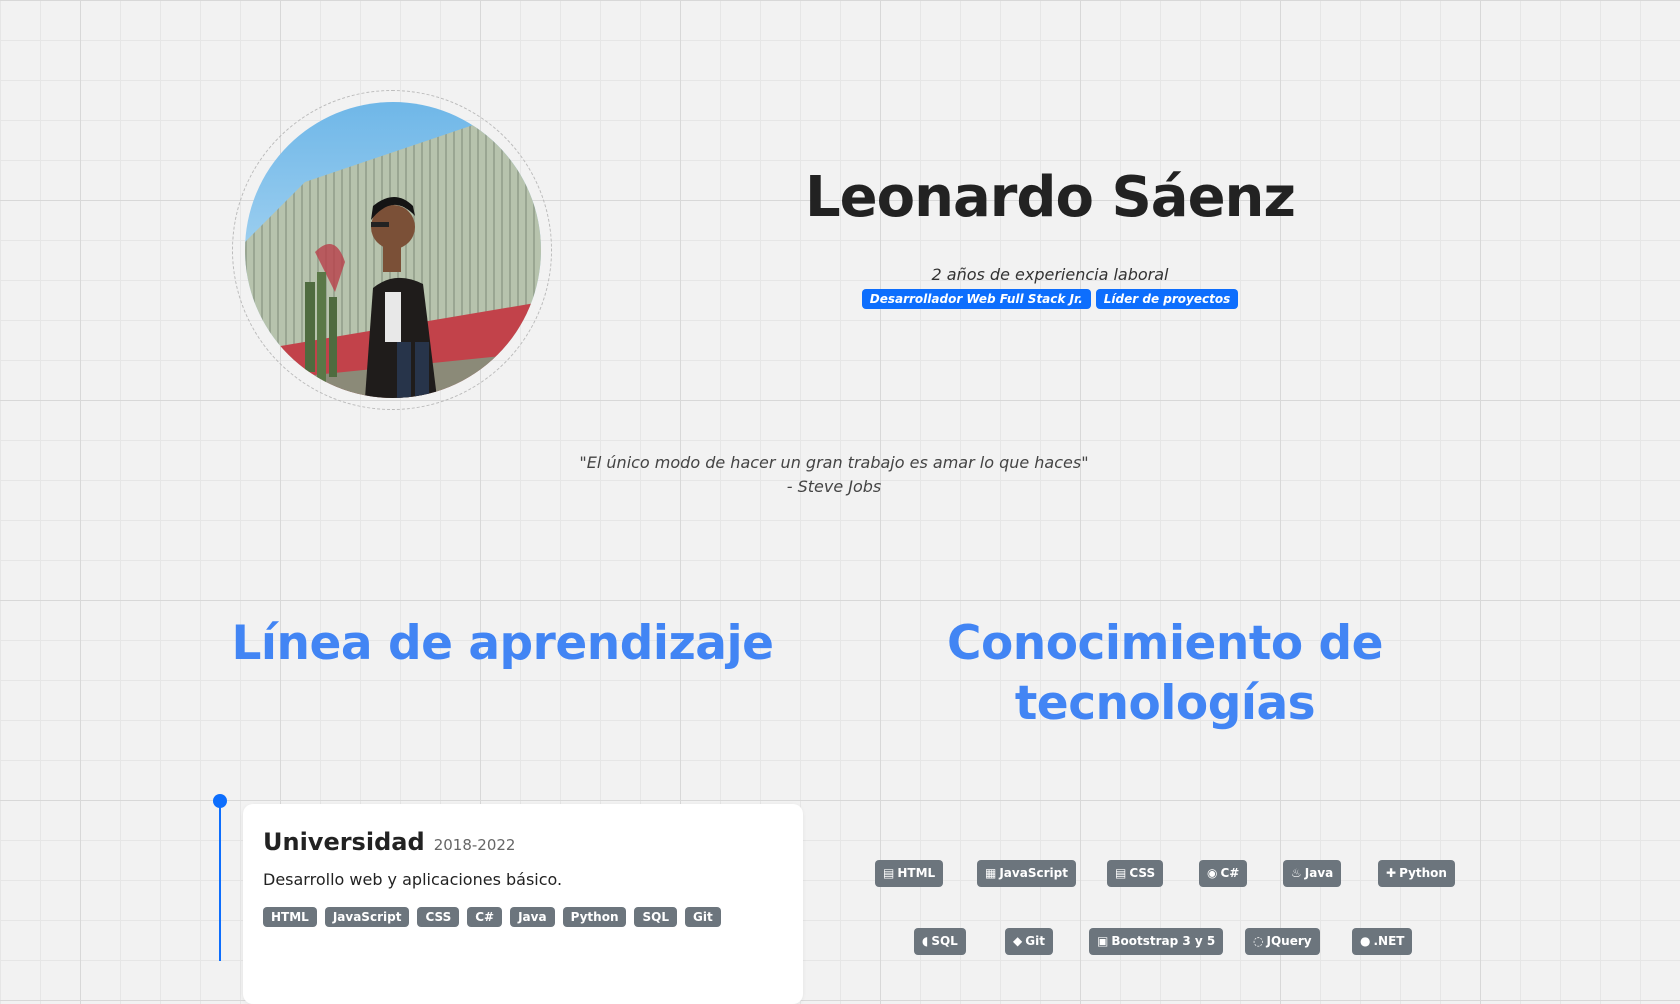 The width and height of the screenshot is (1680, 1004). I want to click on tech-badge-csharp: ◉ C#, so click(1223, 873).